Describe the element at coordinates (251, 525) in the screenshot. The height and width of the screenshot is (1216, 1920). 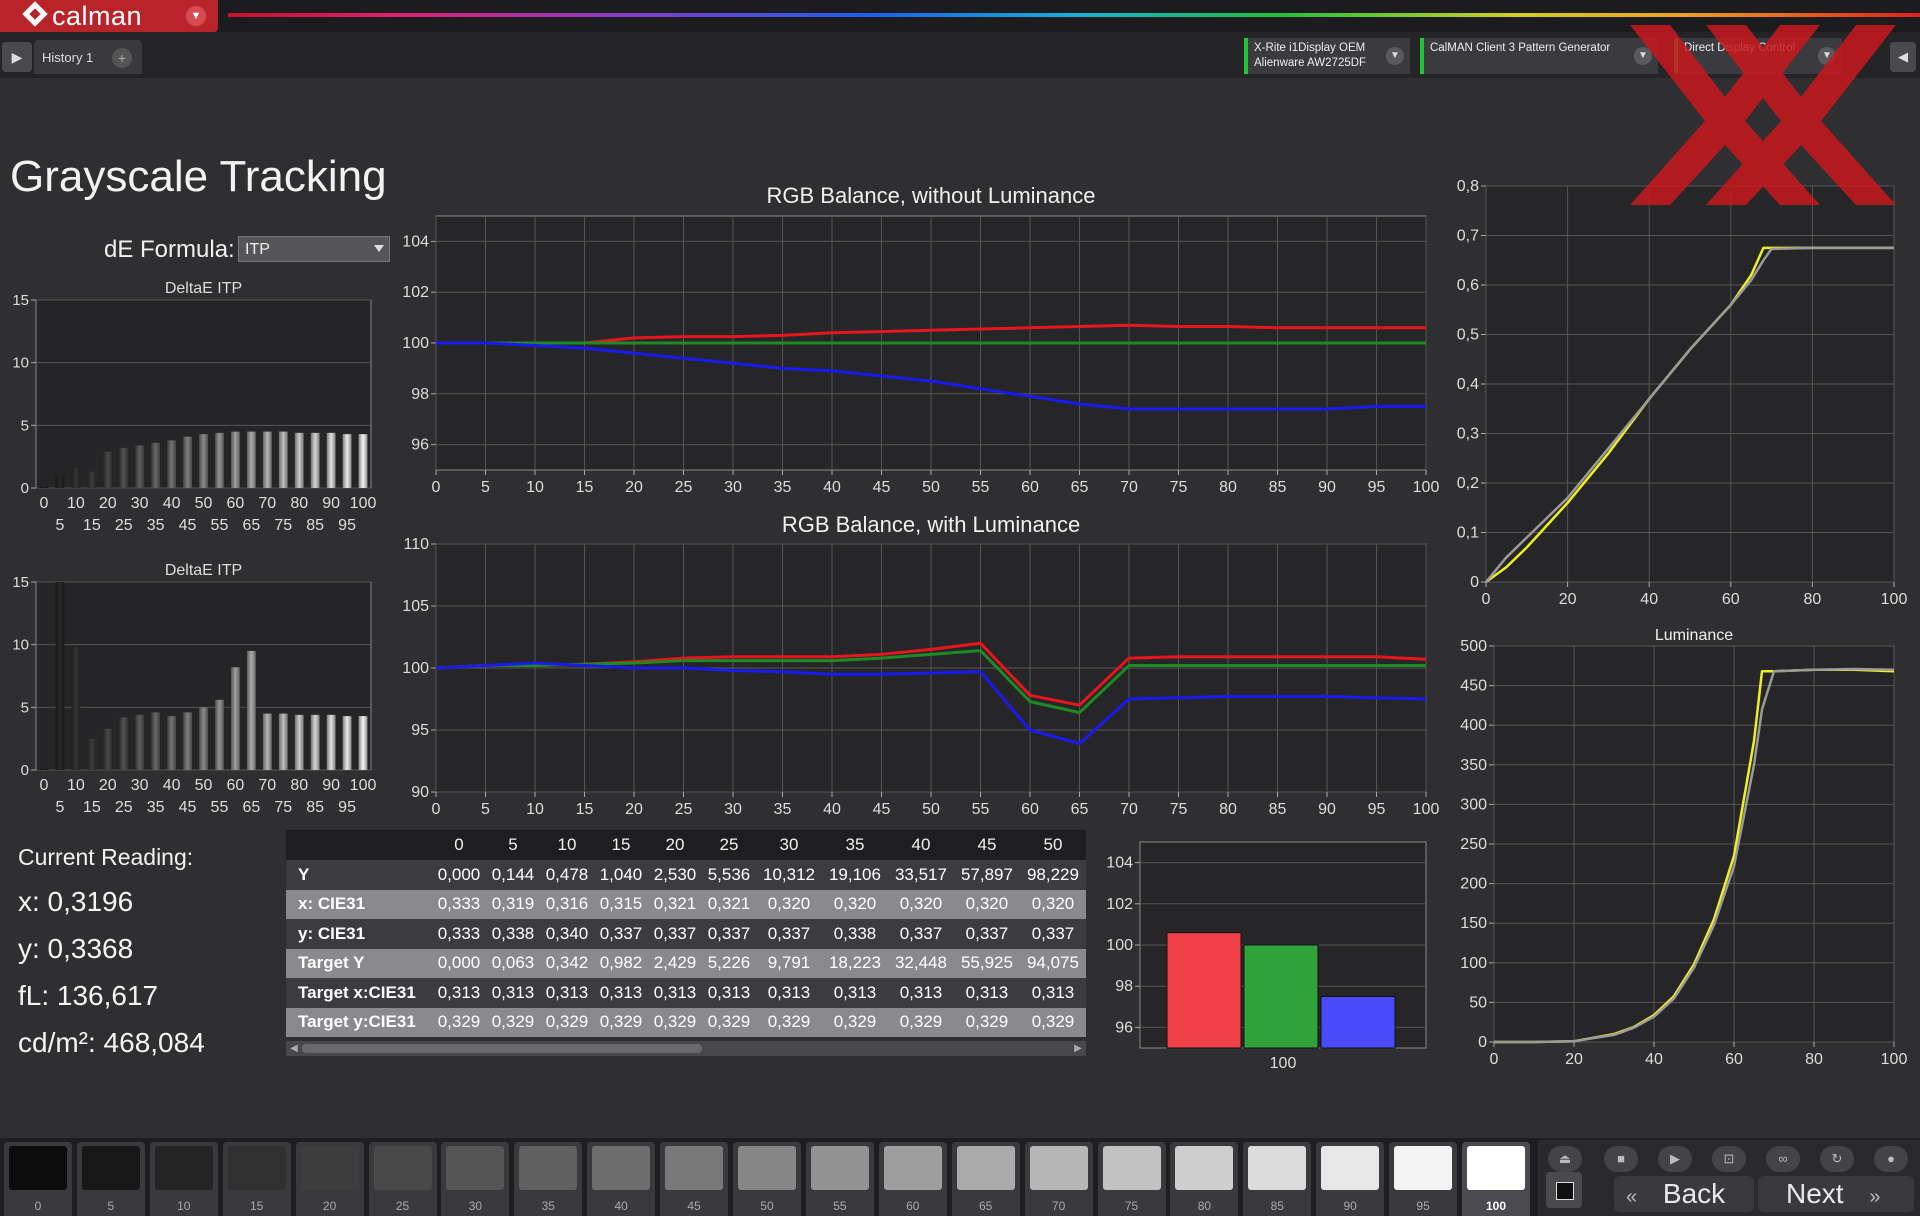
I see `x-tick-label: 65` at that location.